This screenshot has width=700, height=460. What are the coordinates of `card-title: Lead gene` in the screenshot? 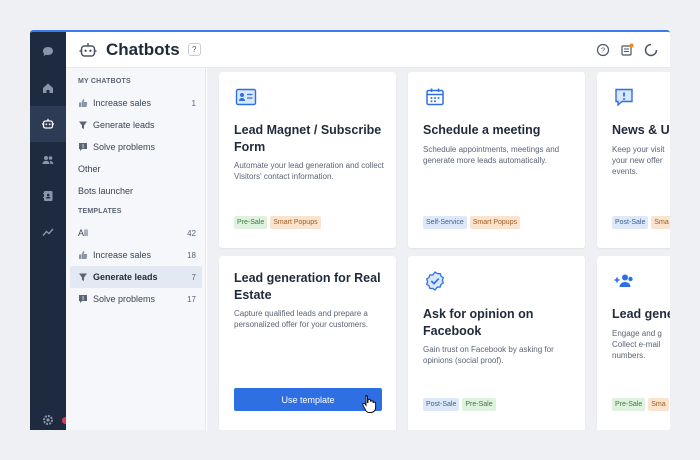 It's located at (641, 314).